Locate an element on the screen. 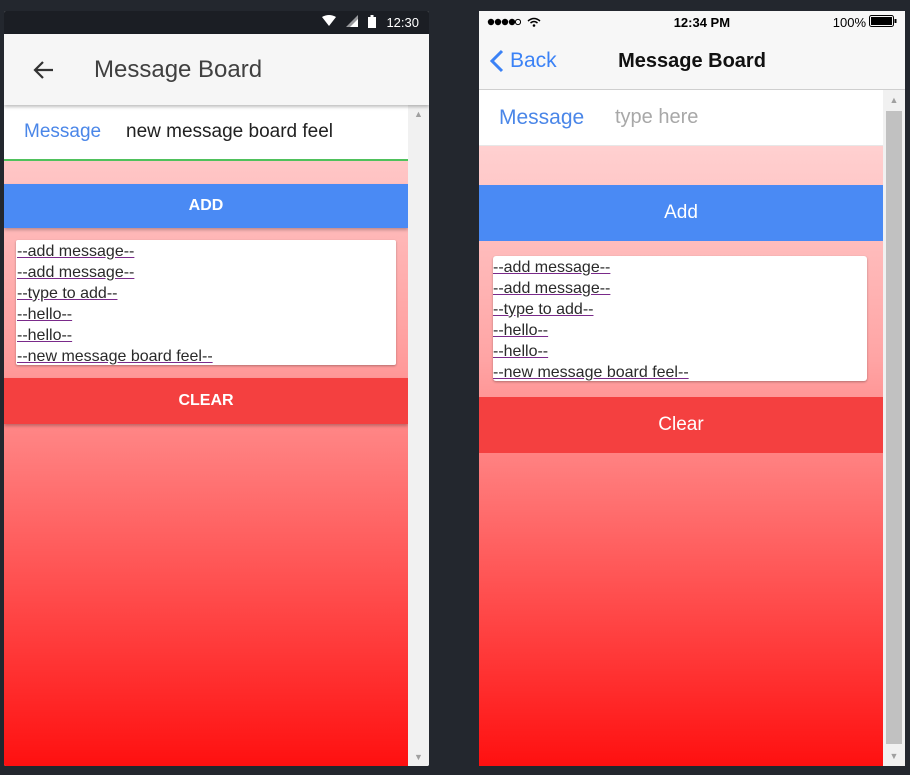  battery-percent: 100% is located at coordinates (849, 22).